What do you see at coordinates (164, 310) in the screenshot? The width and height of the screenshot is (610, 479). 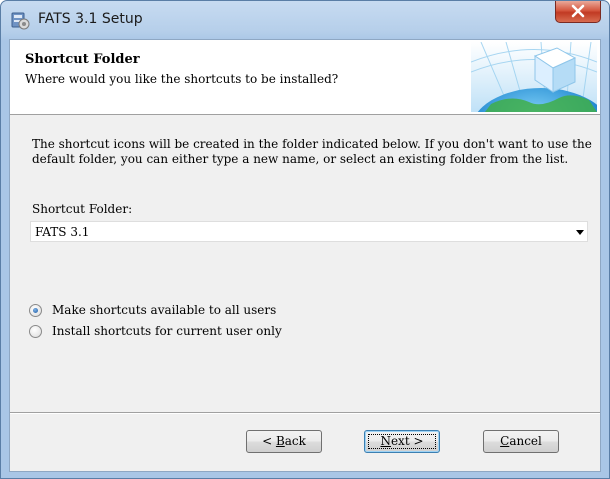 I see `radio-label-all-users: Make shortcuts available to all users` at bounding box center [164, 310].